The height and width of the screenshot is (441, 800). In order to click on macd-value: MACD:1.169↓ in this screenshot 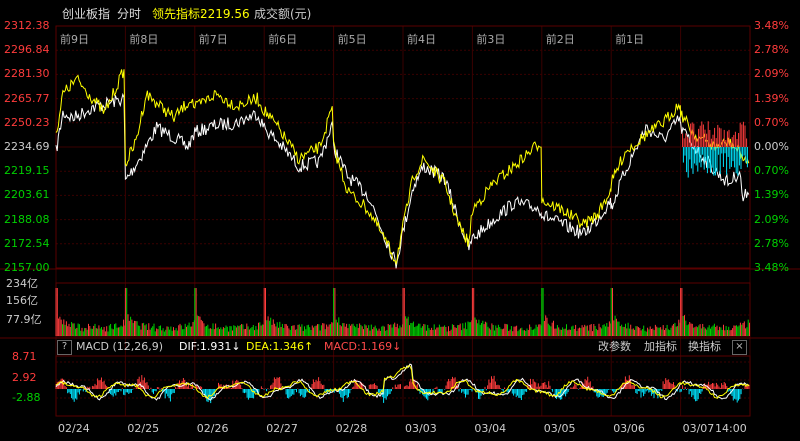, I will do `click(363, 346)`.